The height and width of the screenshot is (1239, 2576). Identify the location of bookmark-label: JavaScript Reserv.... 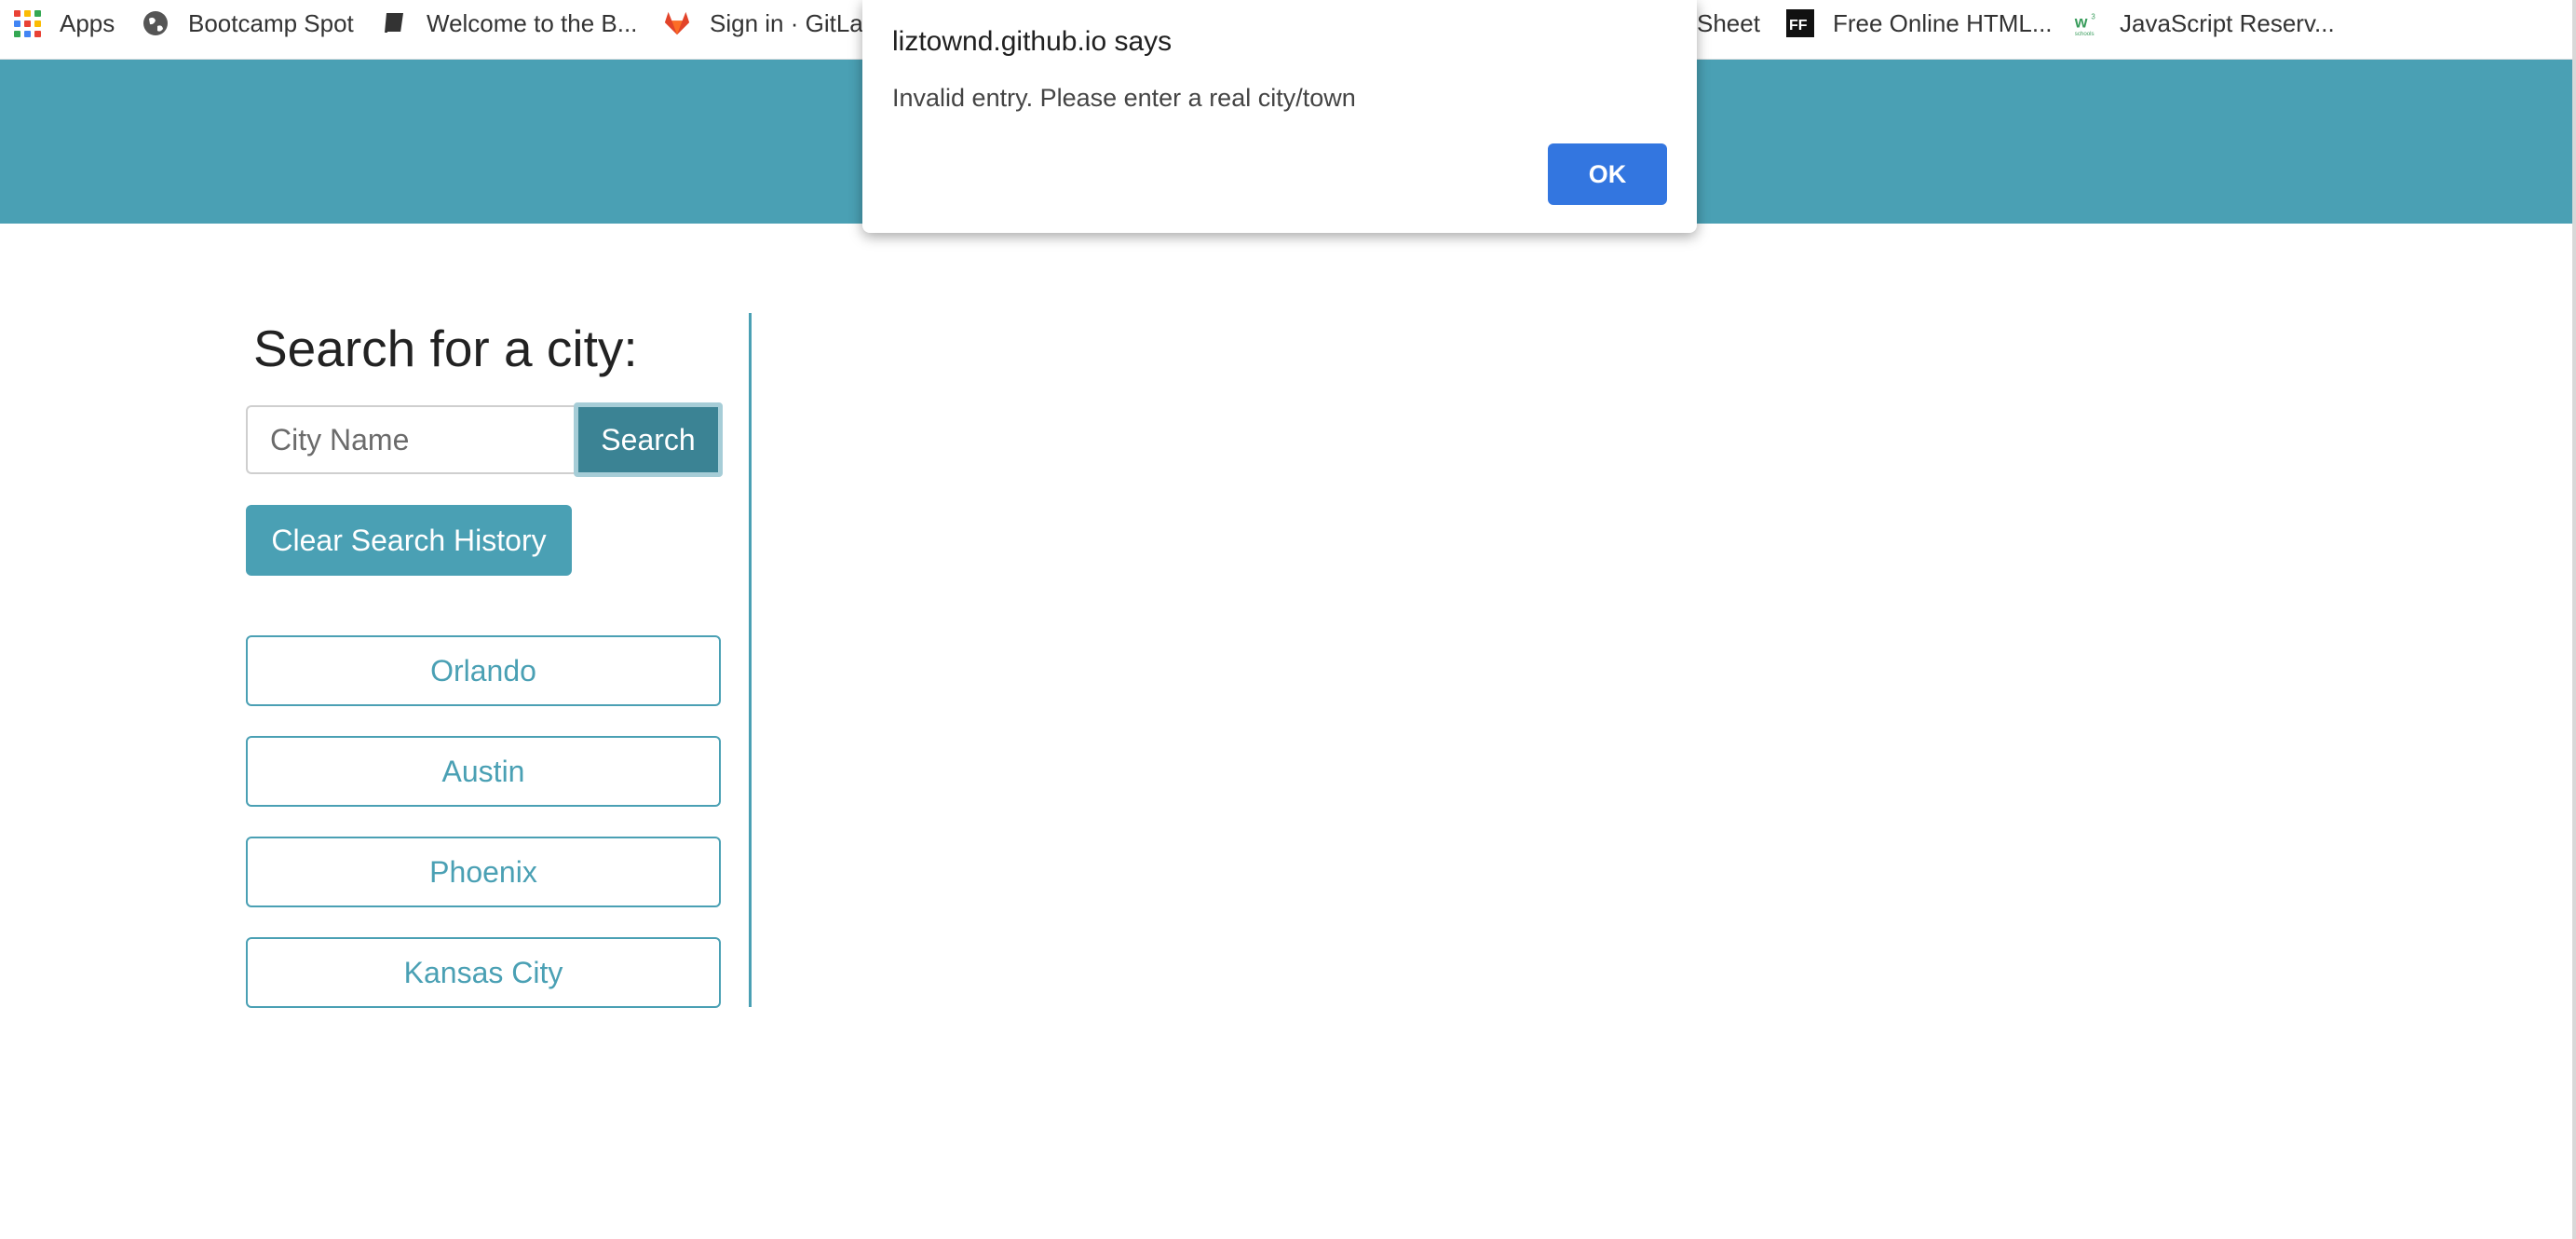
(2227, 22).